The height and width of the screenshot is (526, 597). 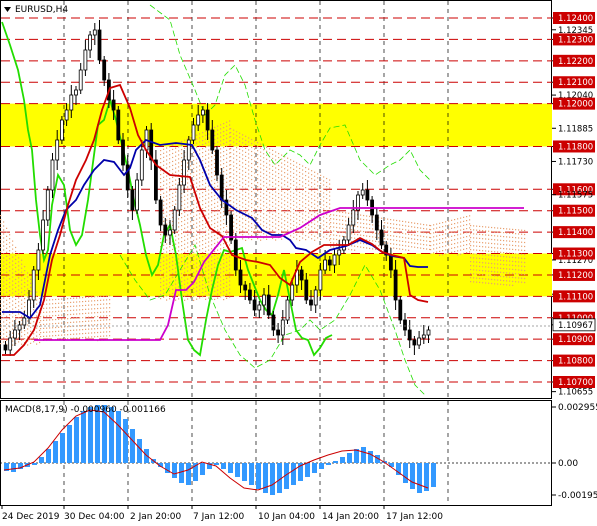 What do you see at coordinates (276, 125) in the screenshot?
I see `zone-band` at bounding box center [276, 125].